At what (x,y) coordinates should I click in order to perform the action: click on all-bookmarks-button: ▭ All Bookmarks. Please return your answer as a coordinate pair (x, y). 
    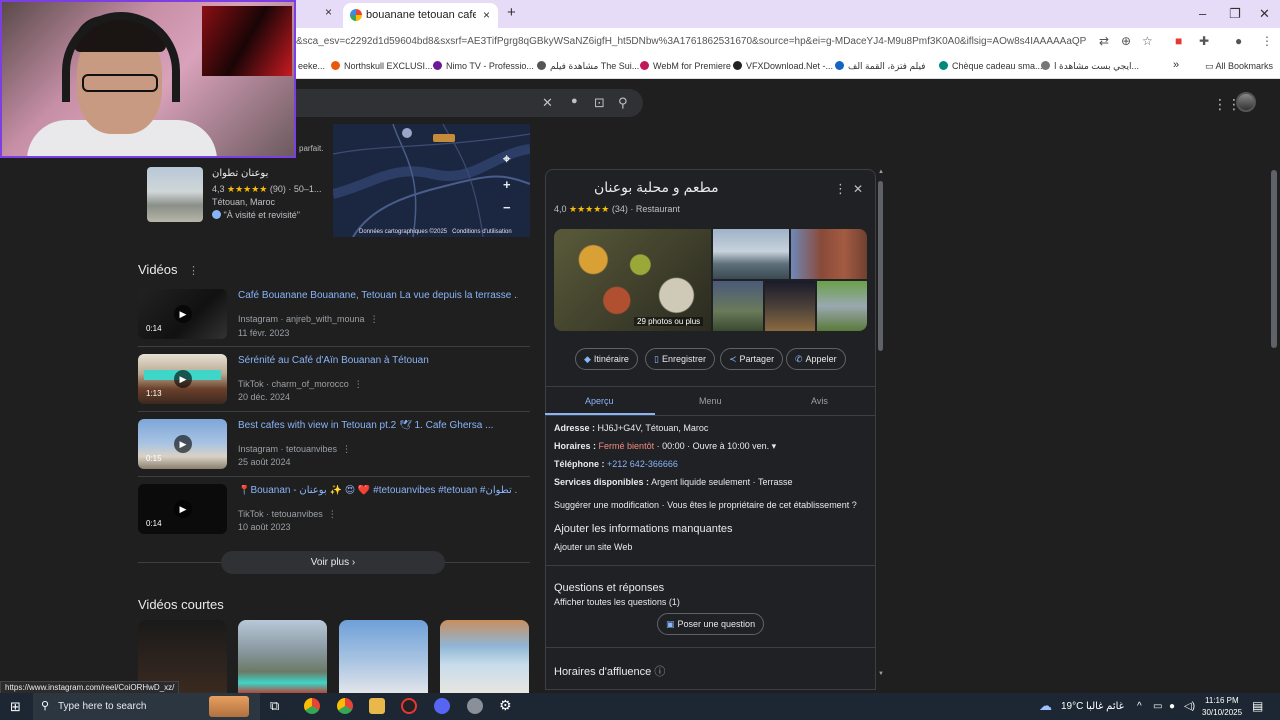
    Looking at the image, I should click on (1239, 66).